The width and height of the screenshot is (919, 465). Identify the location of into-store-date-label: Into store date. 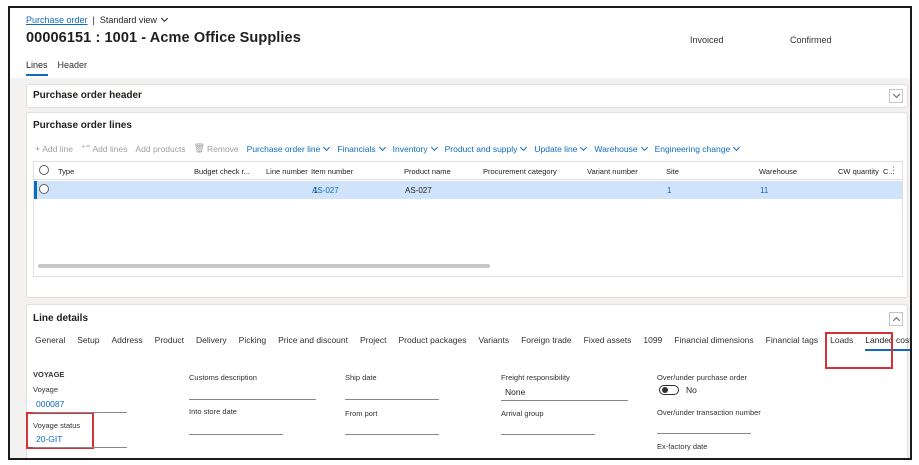
(213, 411).